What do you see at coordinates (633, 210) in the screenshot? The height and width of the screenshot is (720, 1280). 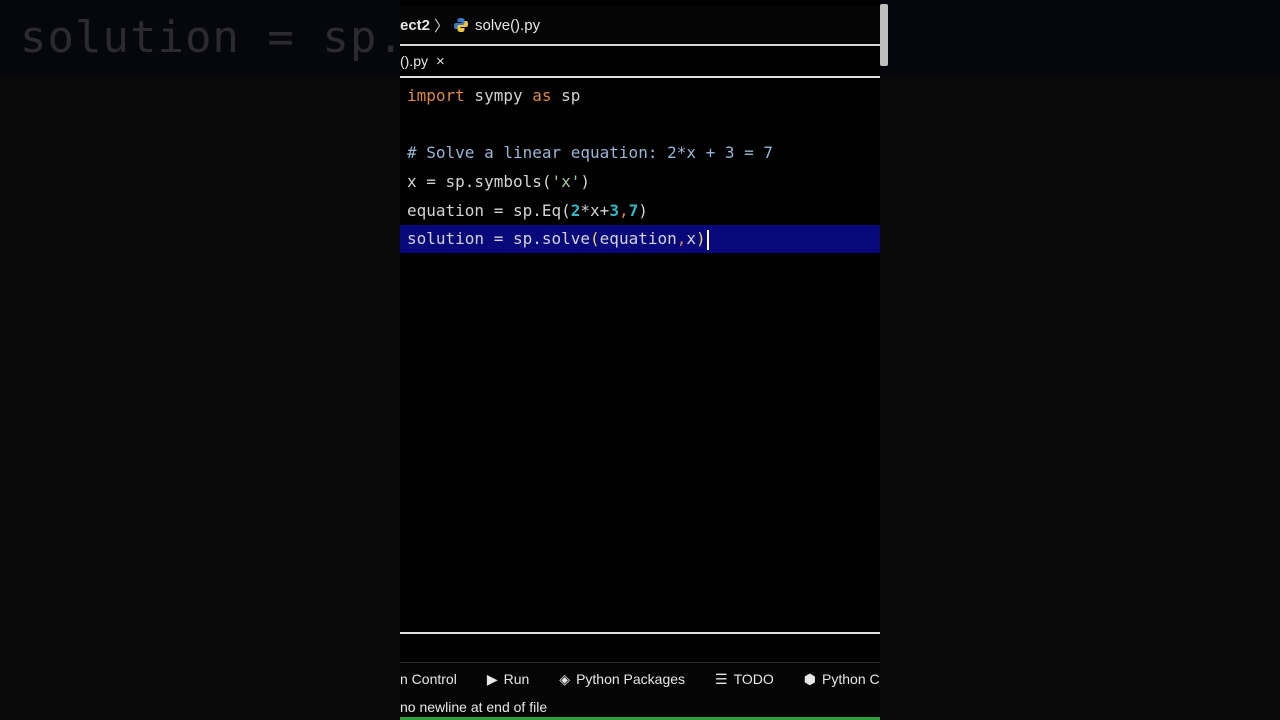 I see `number-literal: 7` at bounding box center [633, 210].